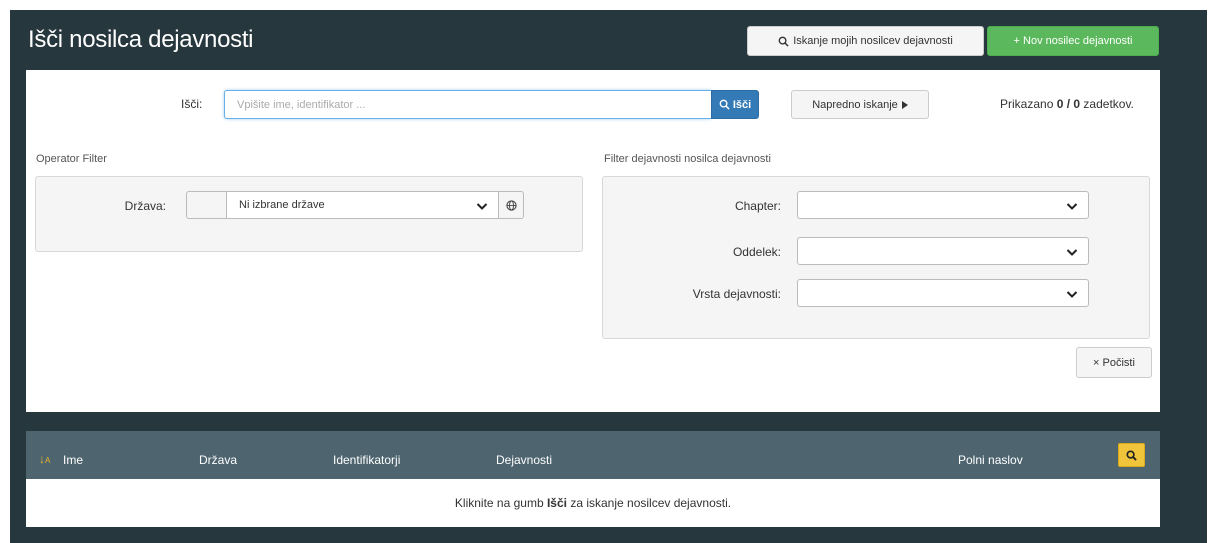 Image resolution: width=1216 pixels, height=543 pixels. I want to click on empty-suffix: za iskanje nosilcev dejavnosti., so click(651, 503).